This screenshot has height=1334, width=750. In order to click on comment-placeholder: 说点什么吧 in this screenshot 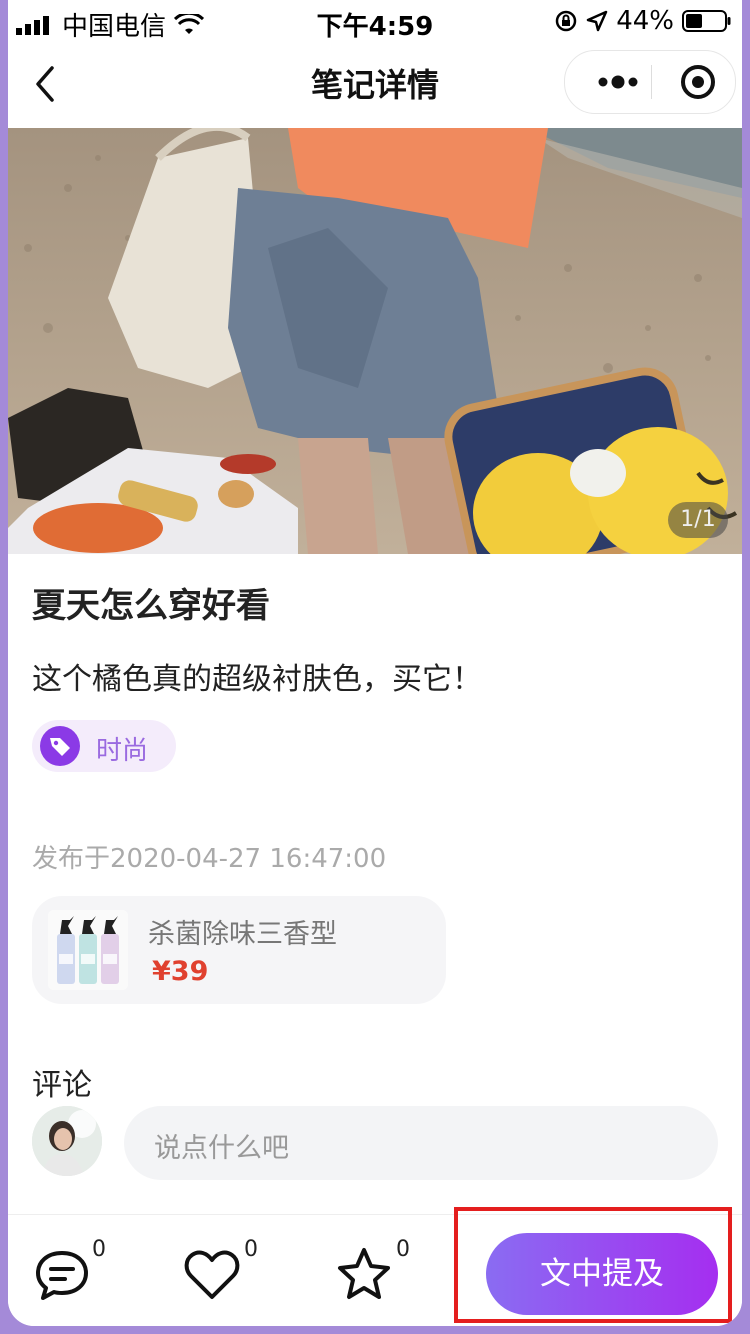, I will do `click(221, 1148)`.